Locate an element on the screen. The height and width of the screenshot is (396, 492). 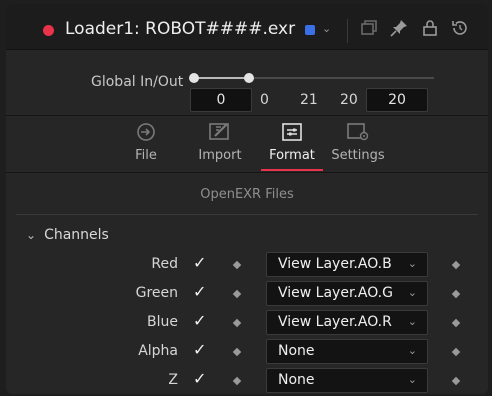
channel-label-red: Red is located at coordinates (164, 264).